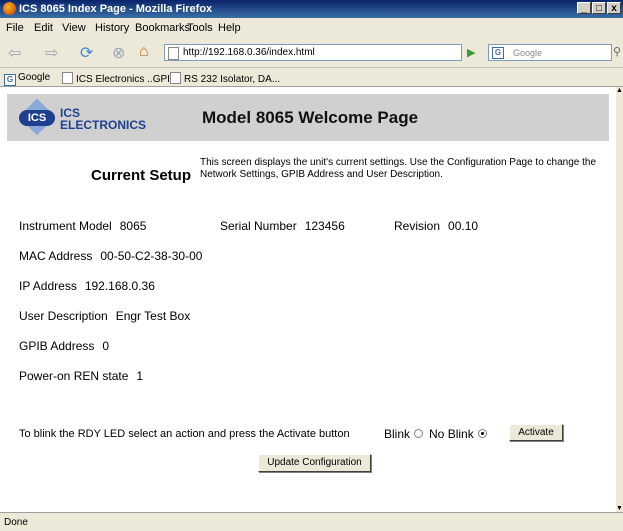 This screenshot has height=531, width=623. What do you see at coordinates (311, 521) in the screenshot?
I see `status-bar: Done` at bounding box center [311, 521].